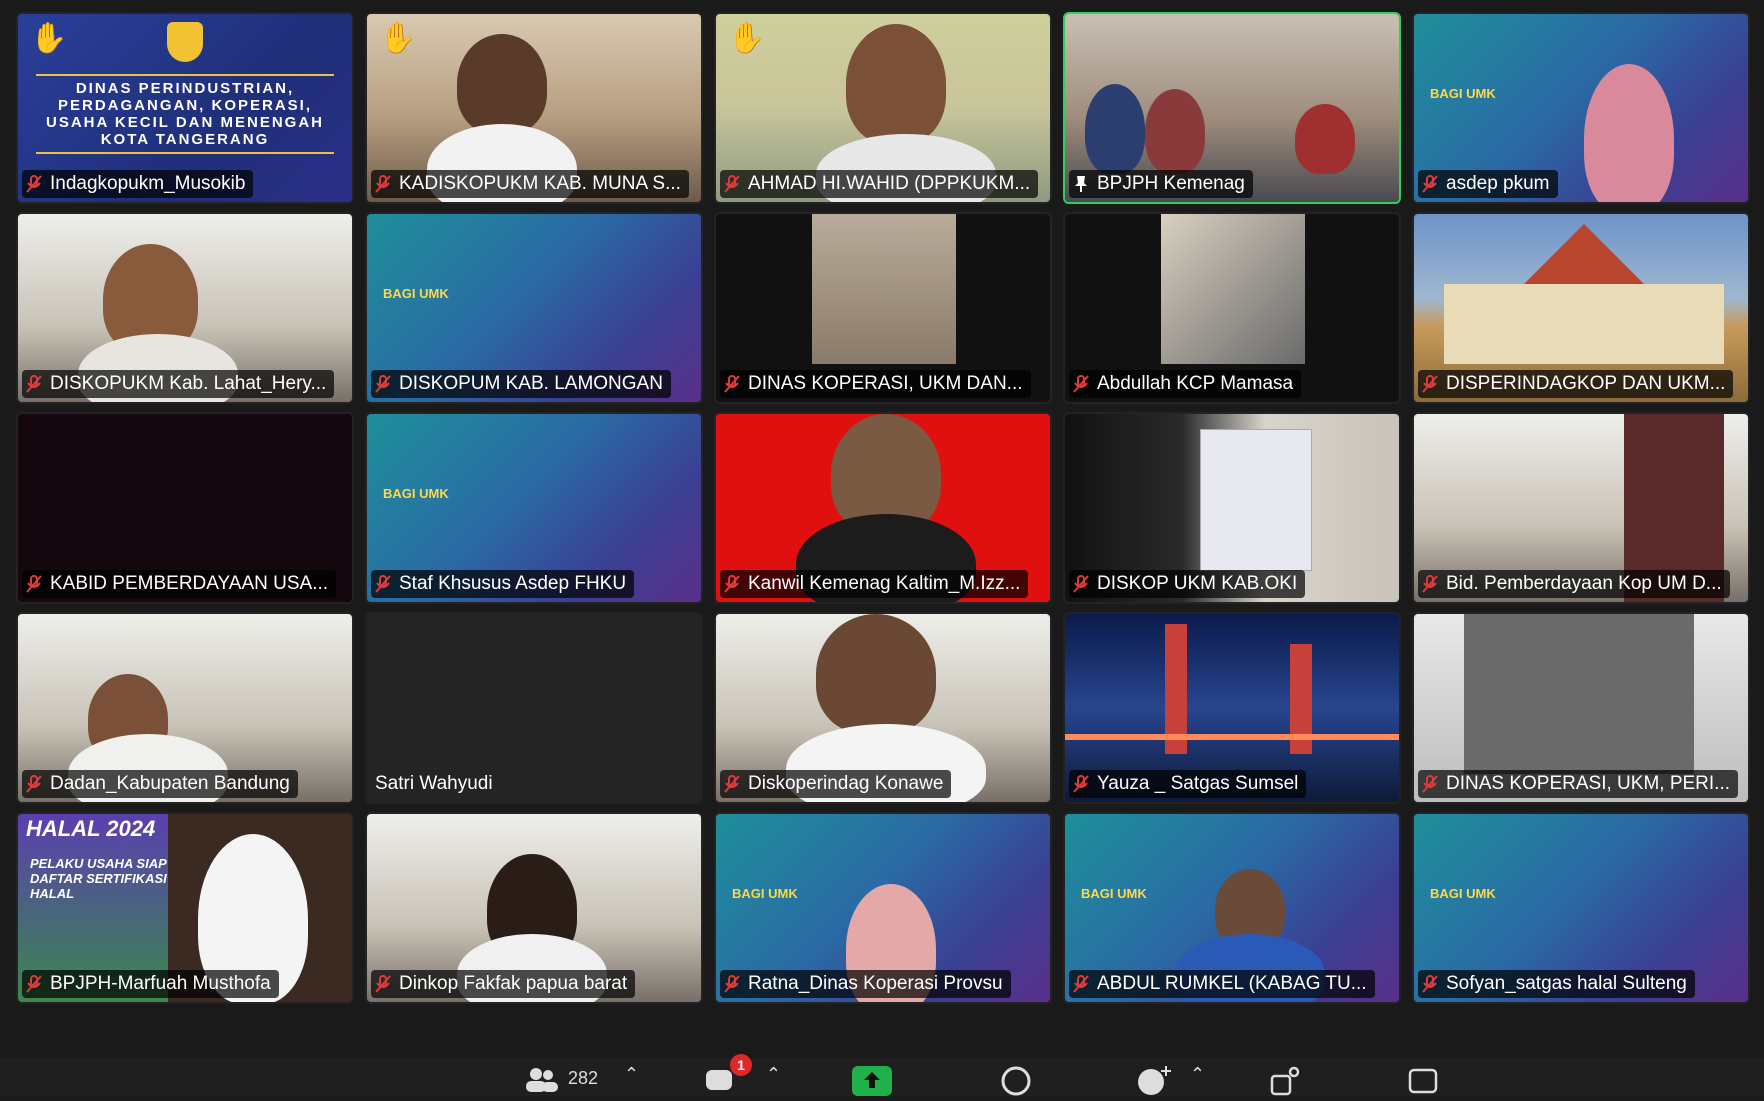  I want to click on video-tile: BAGI UMK Staf Khsusus Asdep FHKU, so click(534, 508).